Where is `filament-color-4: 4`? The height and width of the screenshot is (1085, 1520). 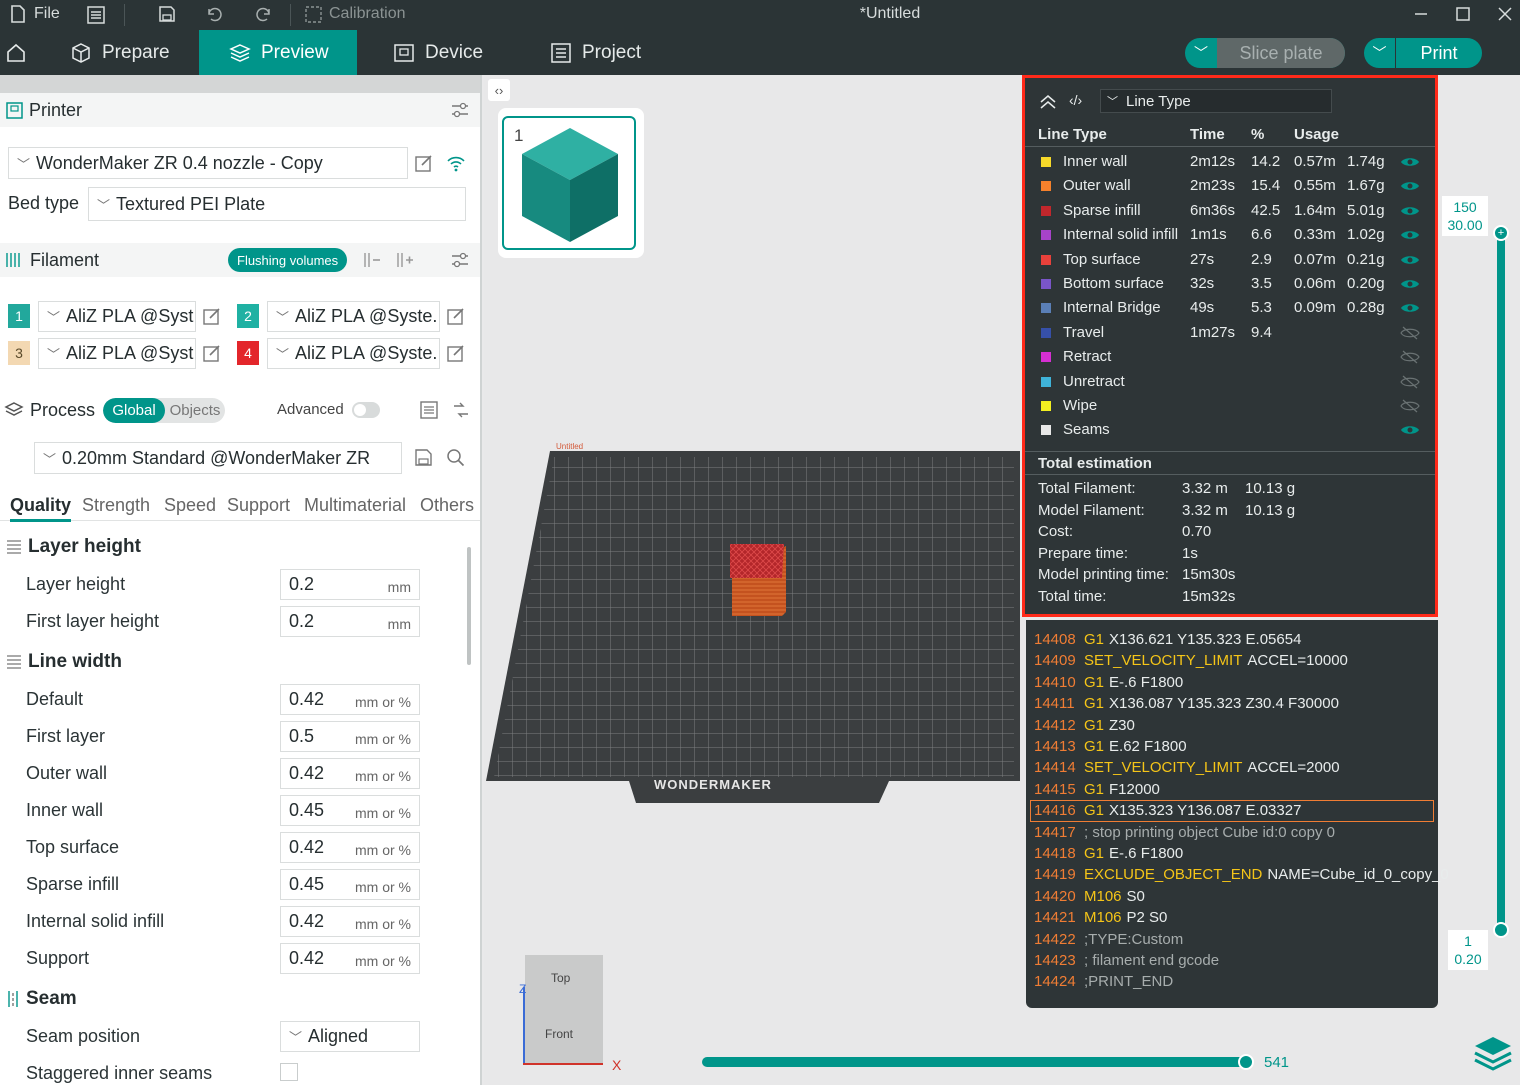 filament-color-4: 4 is located at coordinates (248, 353).